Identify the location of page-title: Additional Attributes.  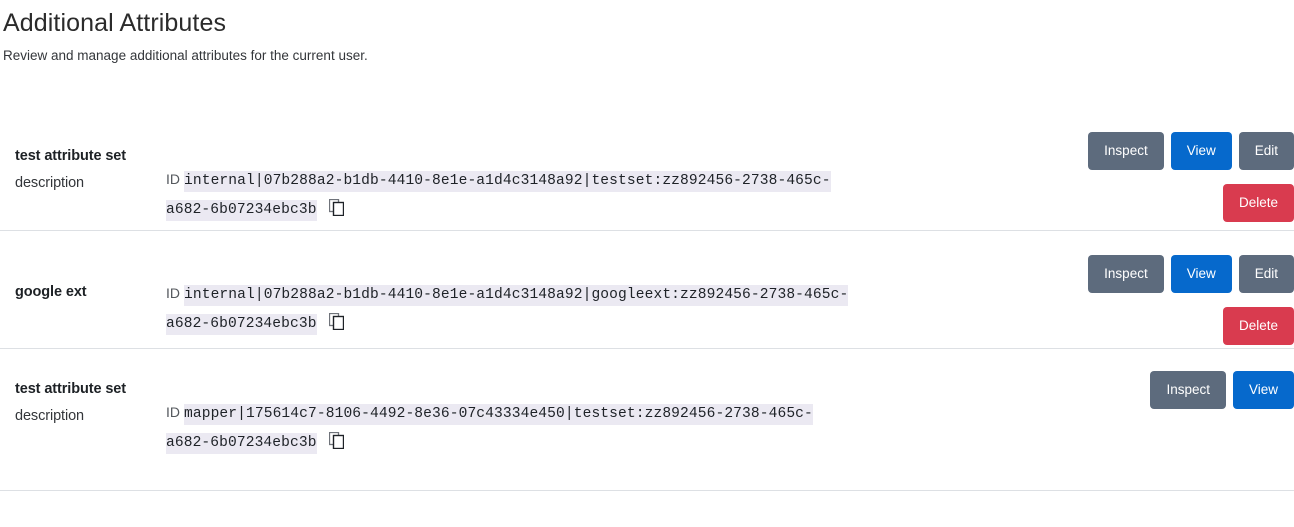
(115, 23).